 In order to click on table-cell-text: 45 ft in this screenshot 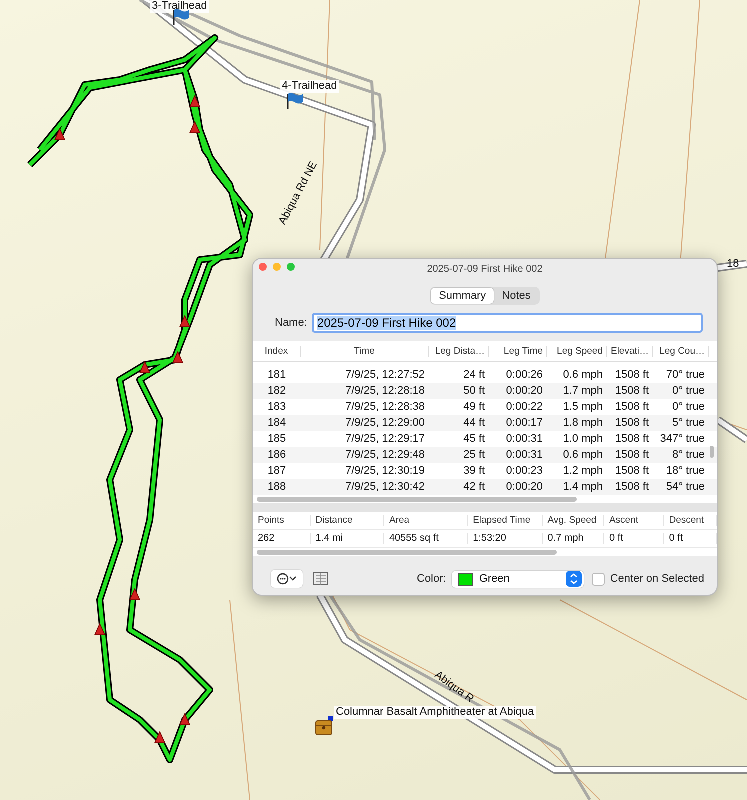, I will do `click(474, 439)`.